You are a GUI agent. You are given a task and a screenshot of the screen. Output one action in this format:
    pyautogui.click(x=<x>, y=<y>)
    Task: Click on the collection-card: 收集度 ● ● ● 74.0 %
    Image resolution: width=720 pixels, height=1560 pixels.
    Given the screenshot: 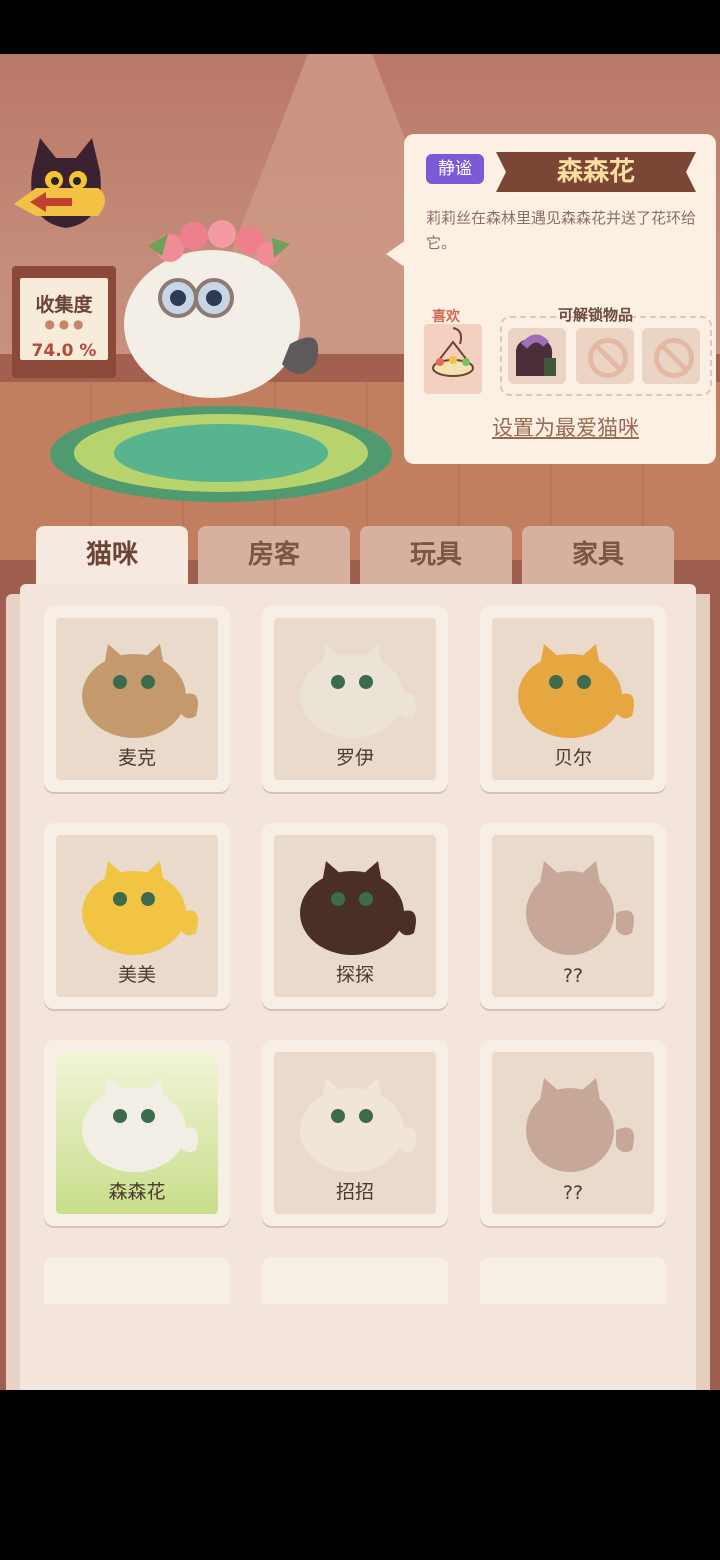 What is the action you would take?
    pyautogui.click(x=64, y=322)
    